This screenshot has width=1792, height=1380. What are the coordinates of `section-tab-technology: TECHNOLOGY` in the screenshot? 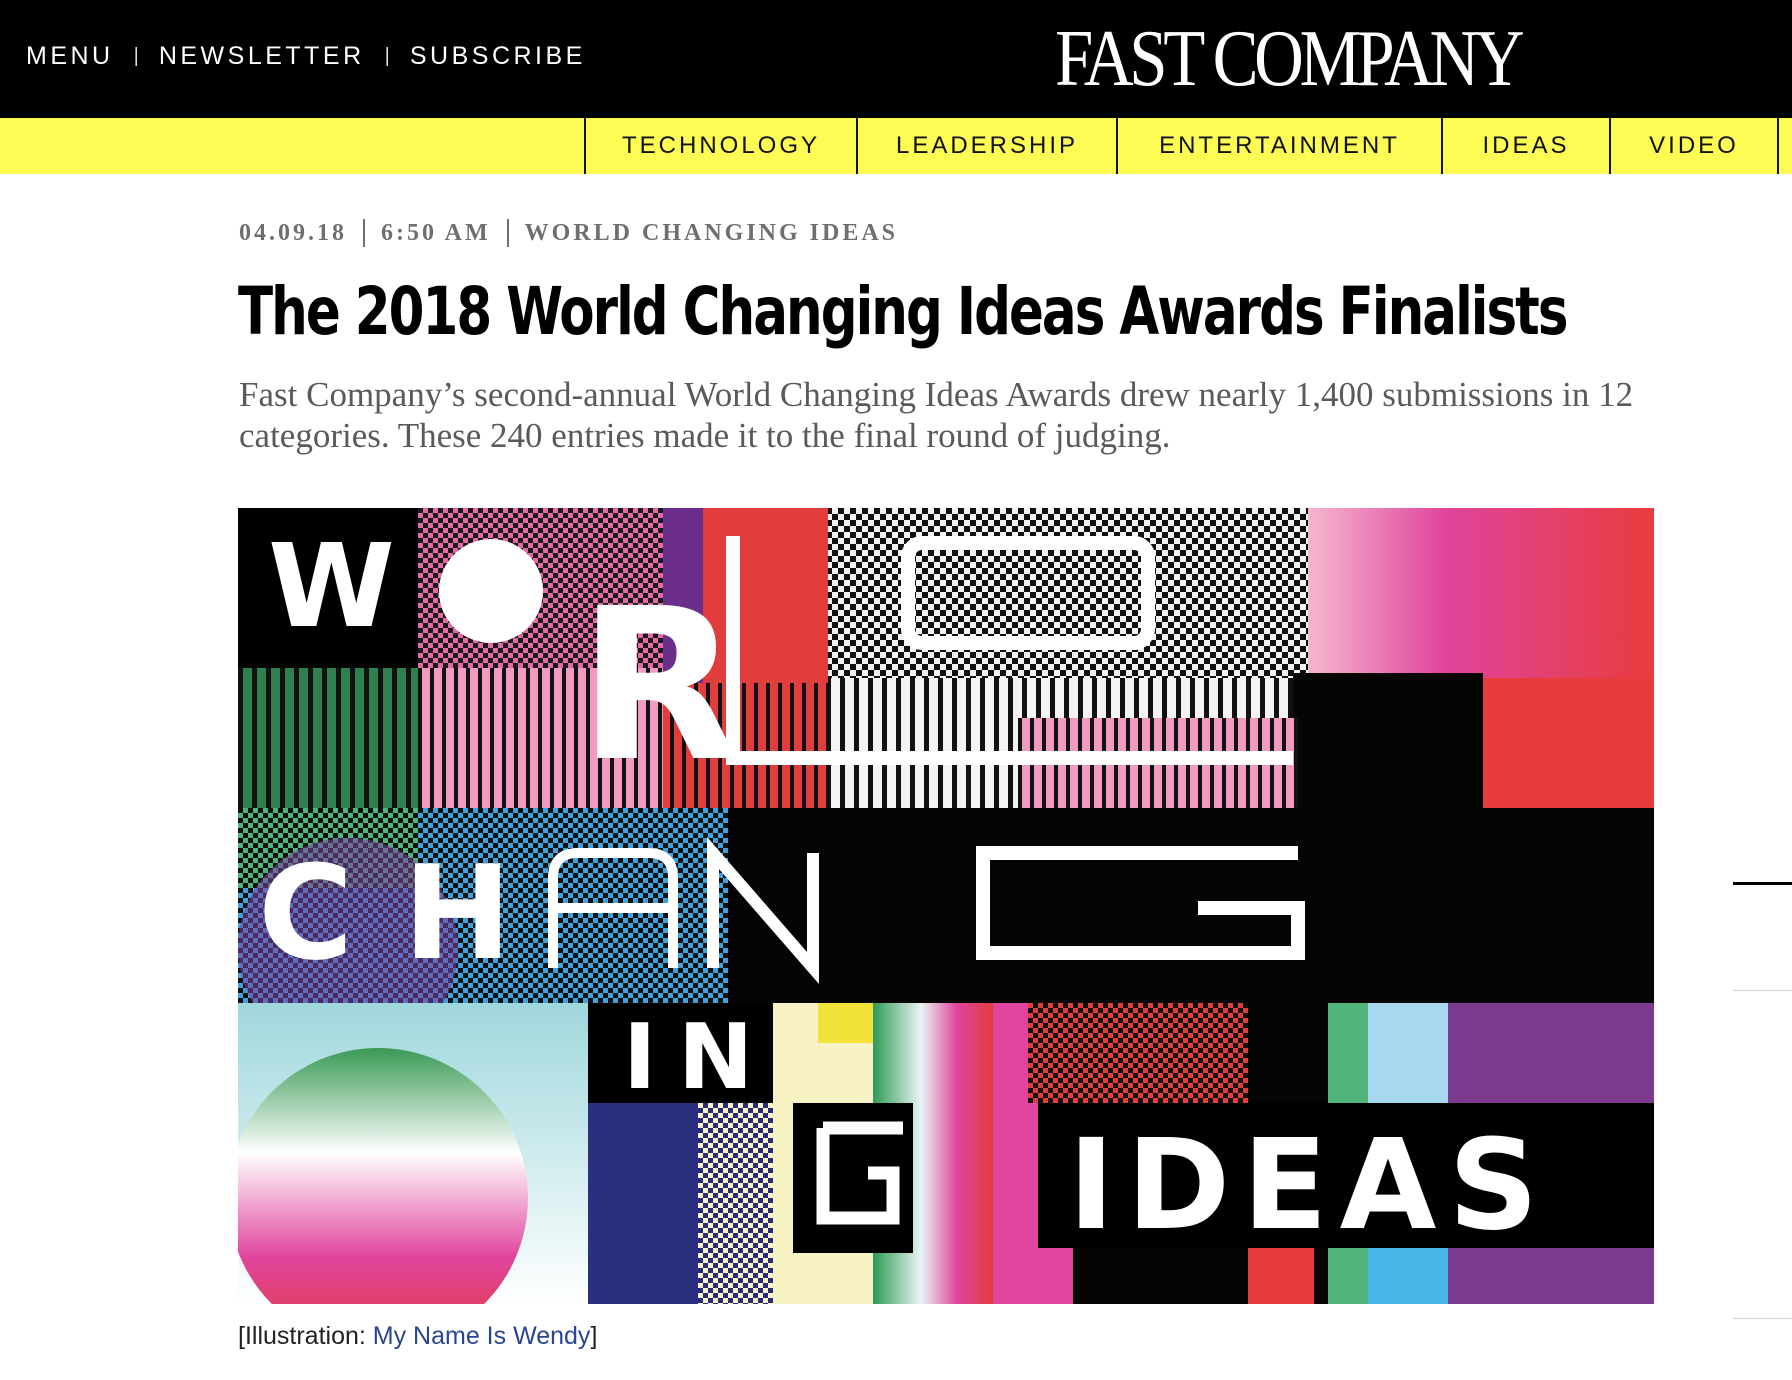 It's located at (720, 146).